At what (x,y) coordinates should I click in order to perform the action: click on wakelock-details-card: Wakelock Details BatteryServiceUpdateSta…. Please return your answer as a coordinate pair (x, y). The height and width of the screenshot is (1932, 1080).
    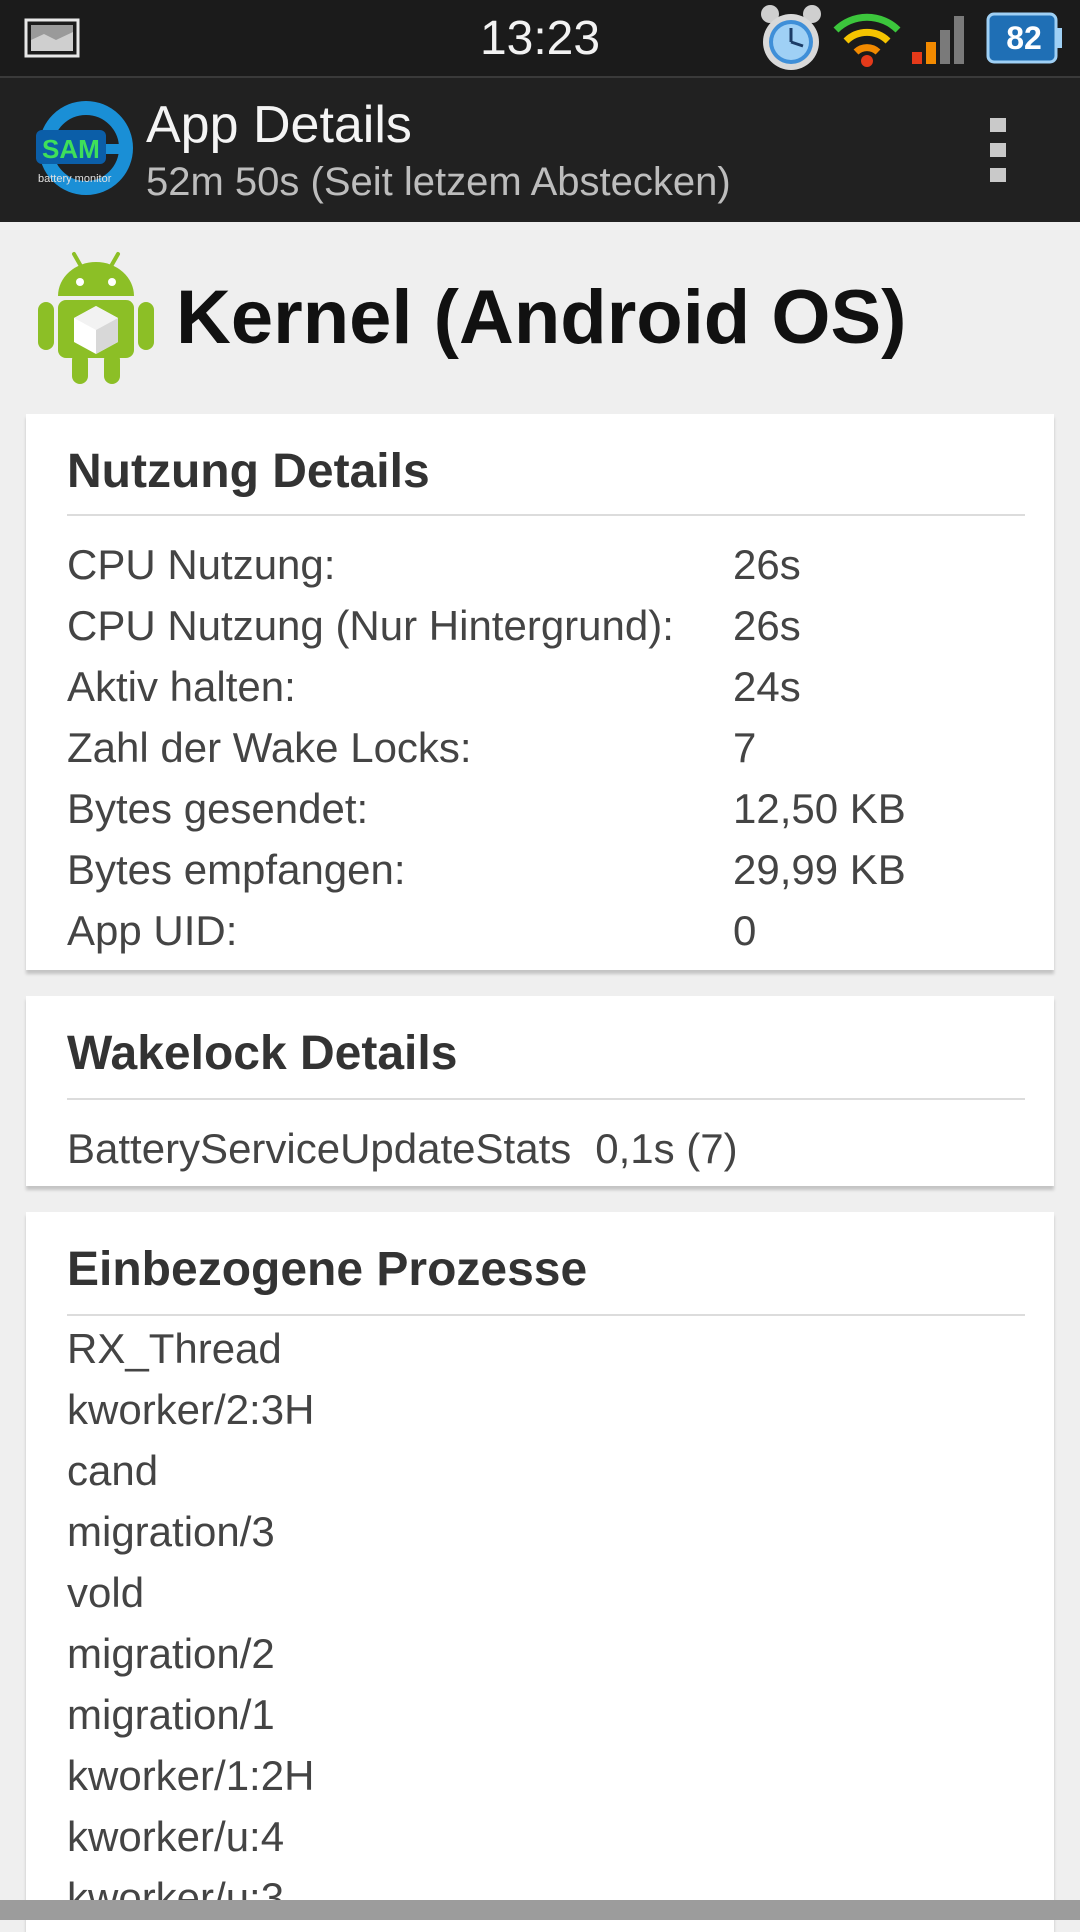
    Looking at the image, I should click on (540, 1091).